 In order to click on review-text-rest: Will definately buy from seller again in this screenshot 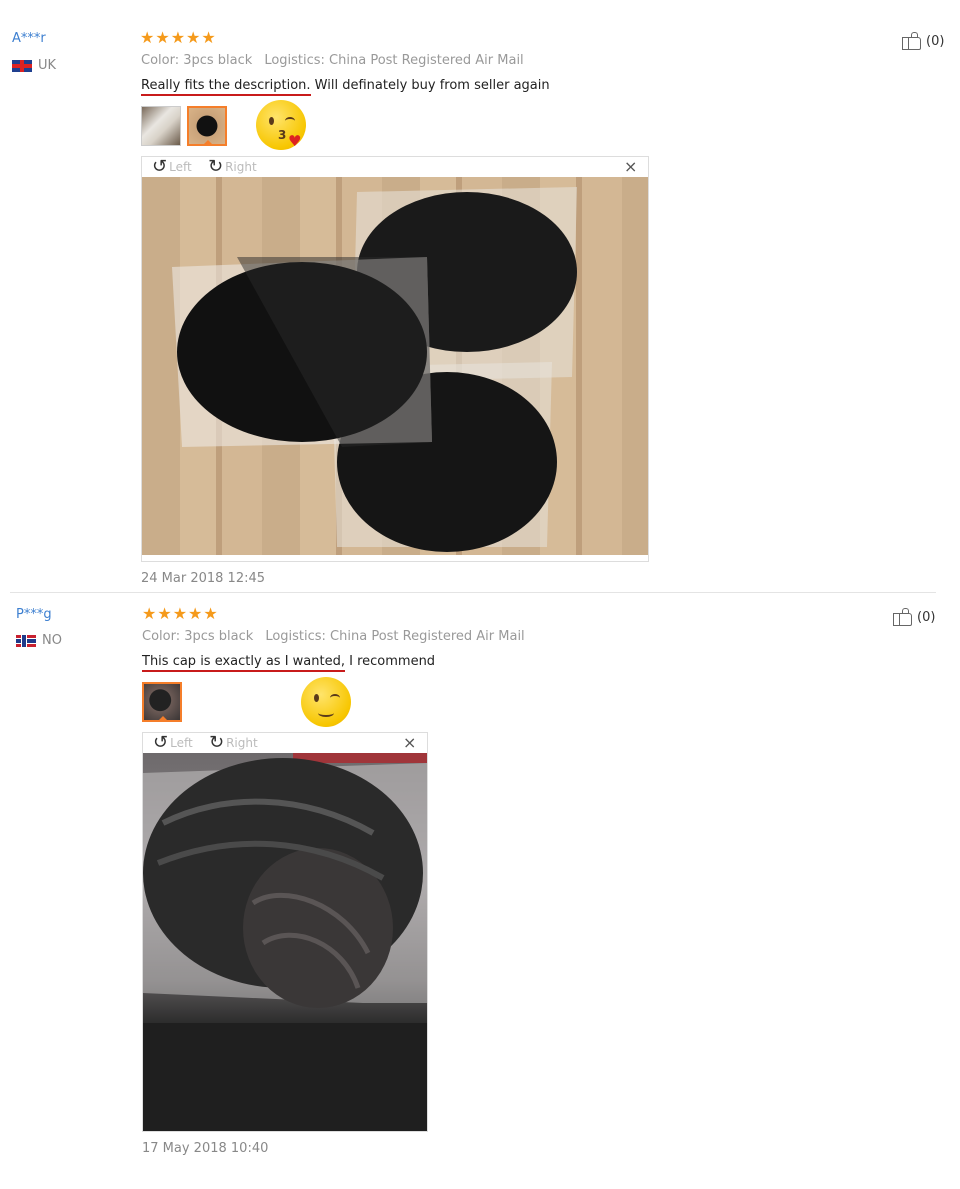, I will do `click(430, 85)`.